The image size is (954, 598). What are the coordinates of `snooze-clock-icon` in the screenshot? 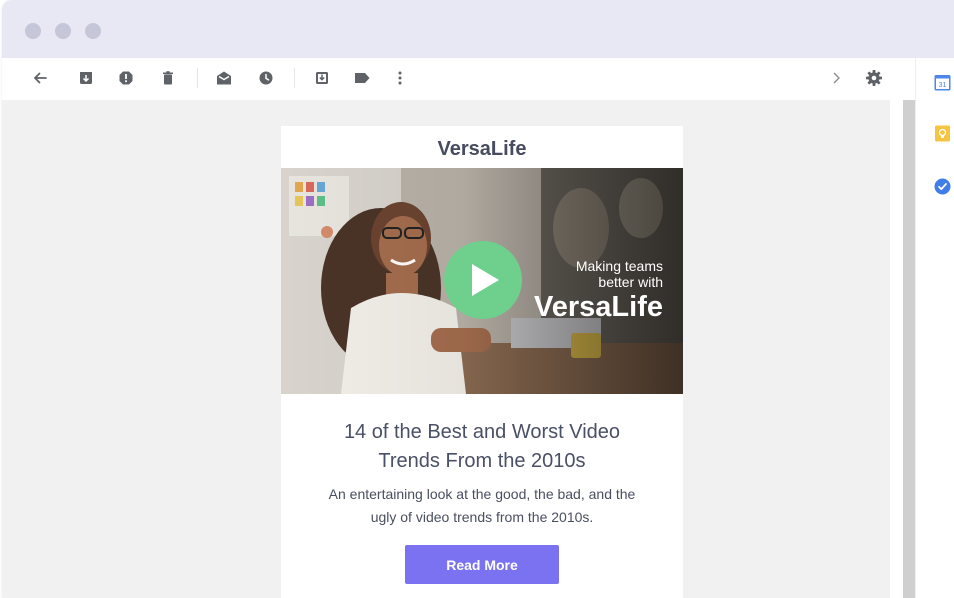 It's located at (266, 78).